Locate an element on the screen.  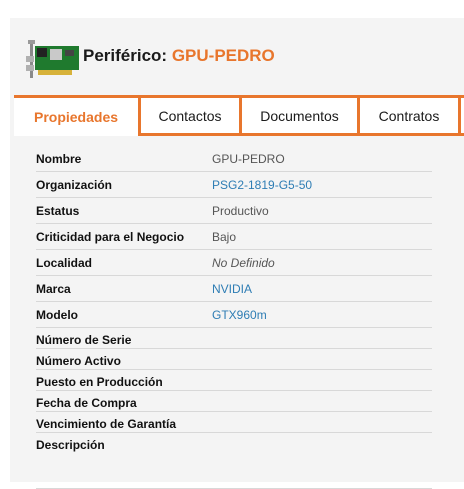
property-row-nombre: Nombre GPU-PEDRO is located at coordinates (234, 161).